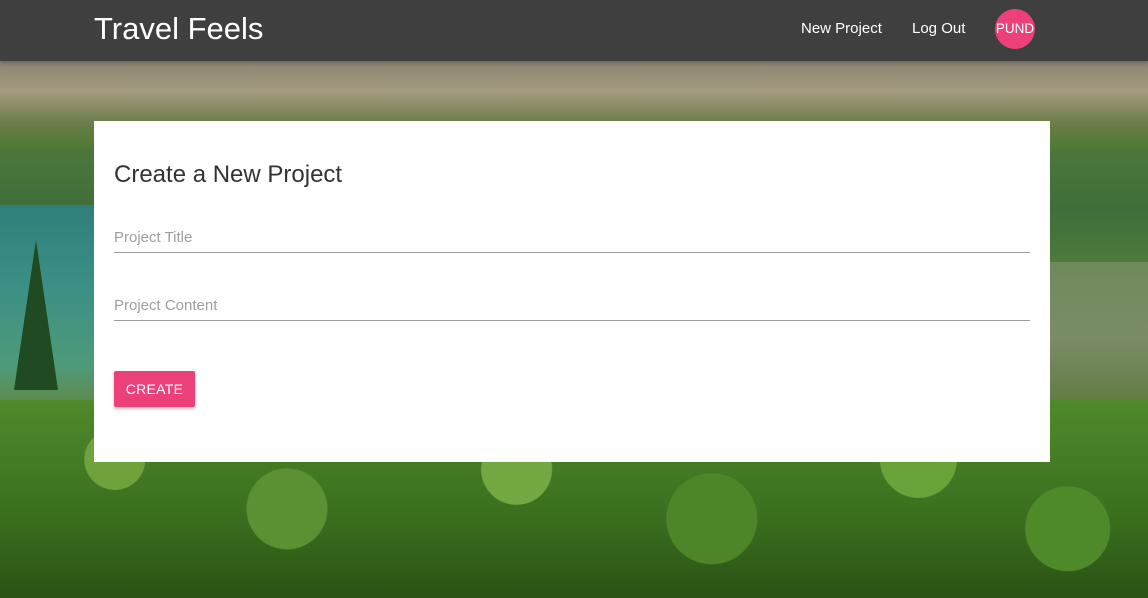 This screenshot has width=1148, height=598. Describe the element at coordinates (572, 306) in the screenshot. I see `project-content-input` at that location.